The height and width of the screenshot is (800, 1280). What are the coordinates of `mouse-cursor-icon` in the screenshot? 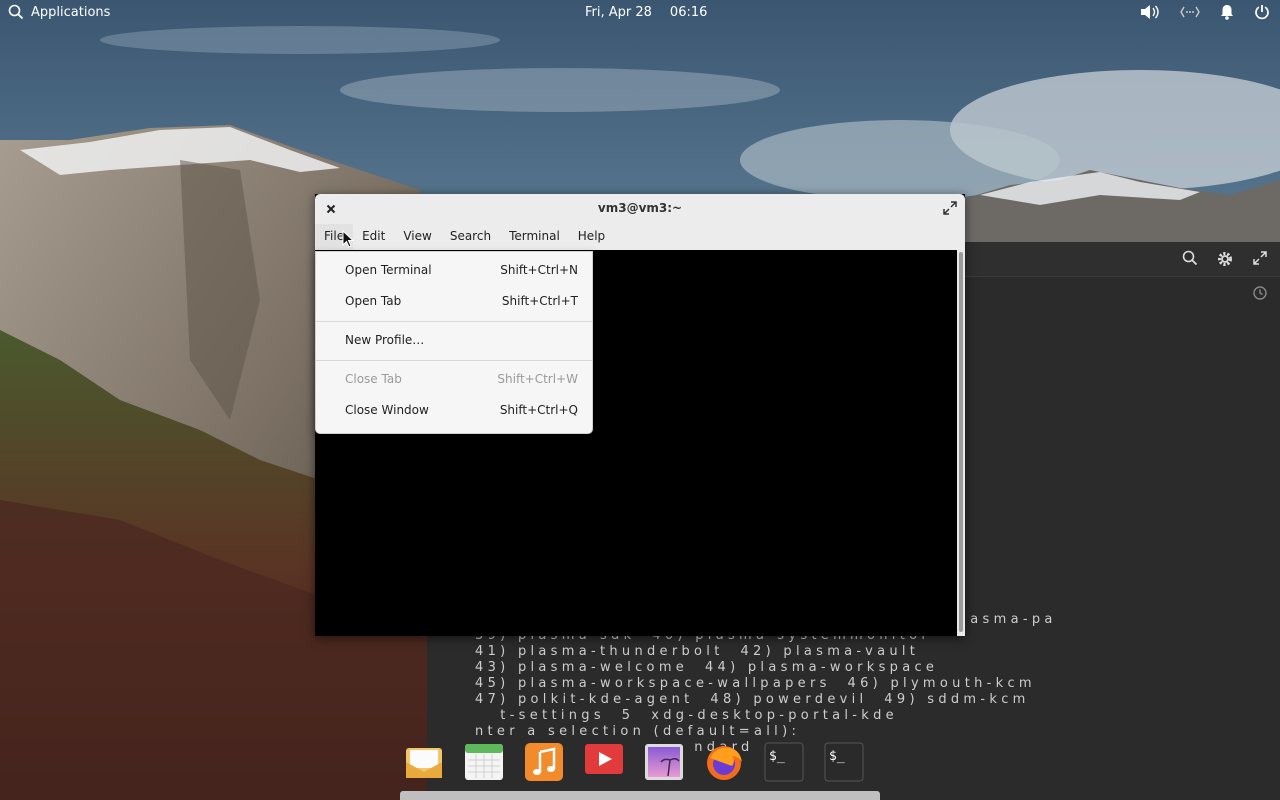 It's located at (348, 239).